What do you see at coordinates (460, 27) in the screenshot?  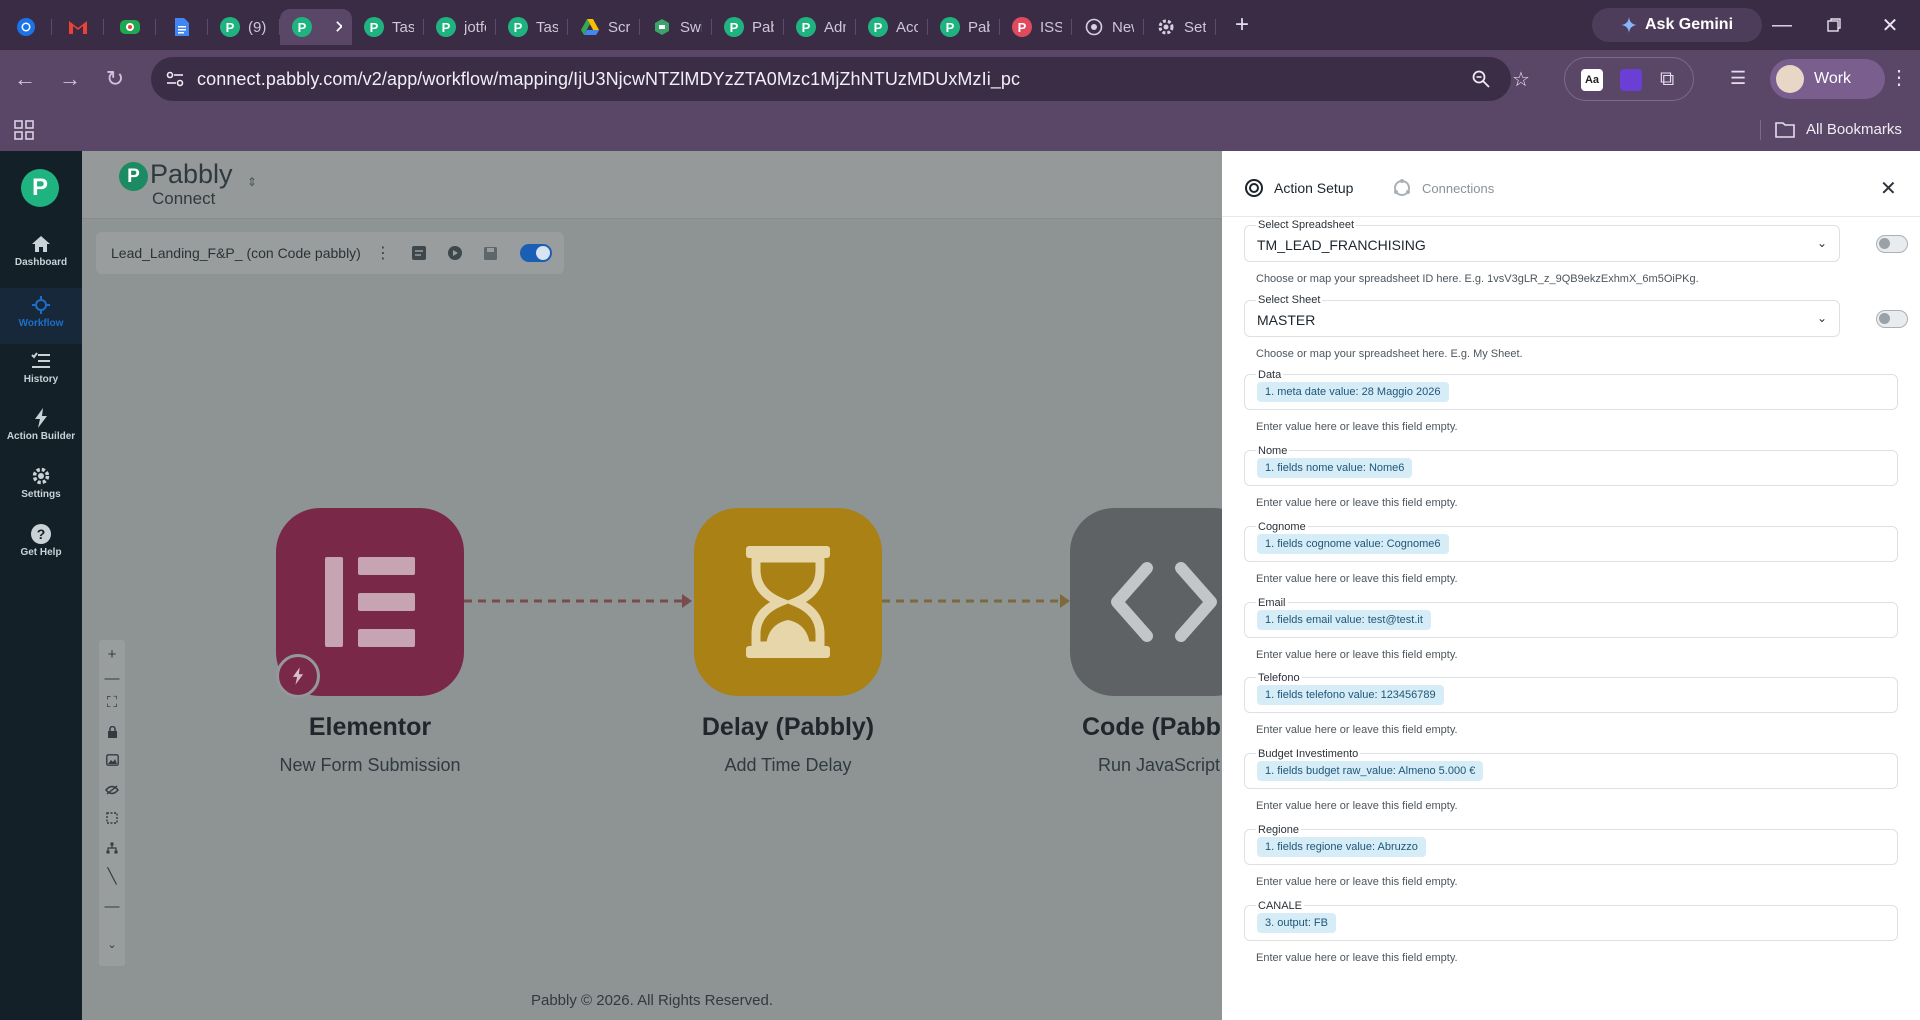 I see `tab-jotform: Pjotfo` at bounding box center [460, 27].